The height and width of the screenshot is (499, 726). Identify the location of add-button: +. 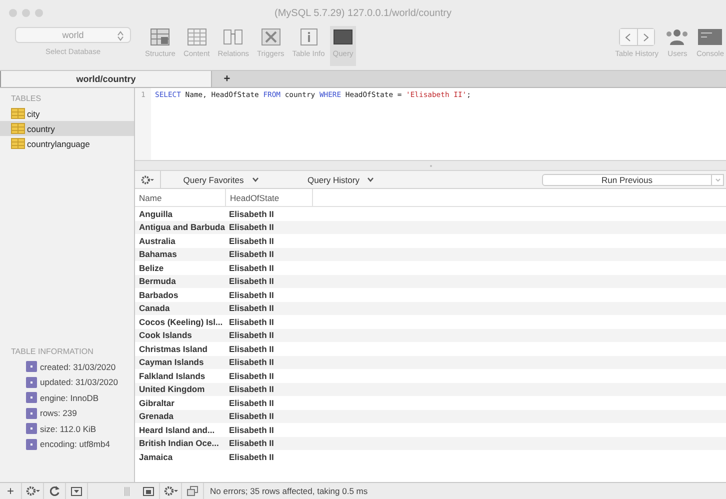
(11, 491).